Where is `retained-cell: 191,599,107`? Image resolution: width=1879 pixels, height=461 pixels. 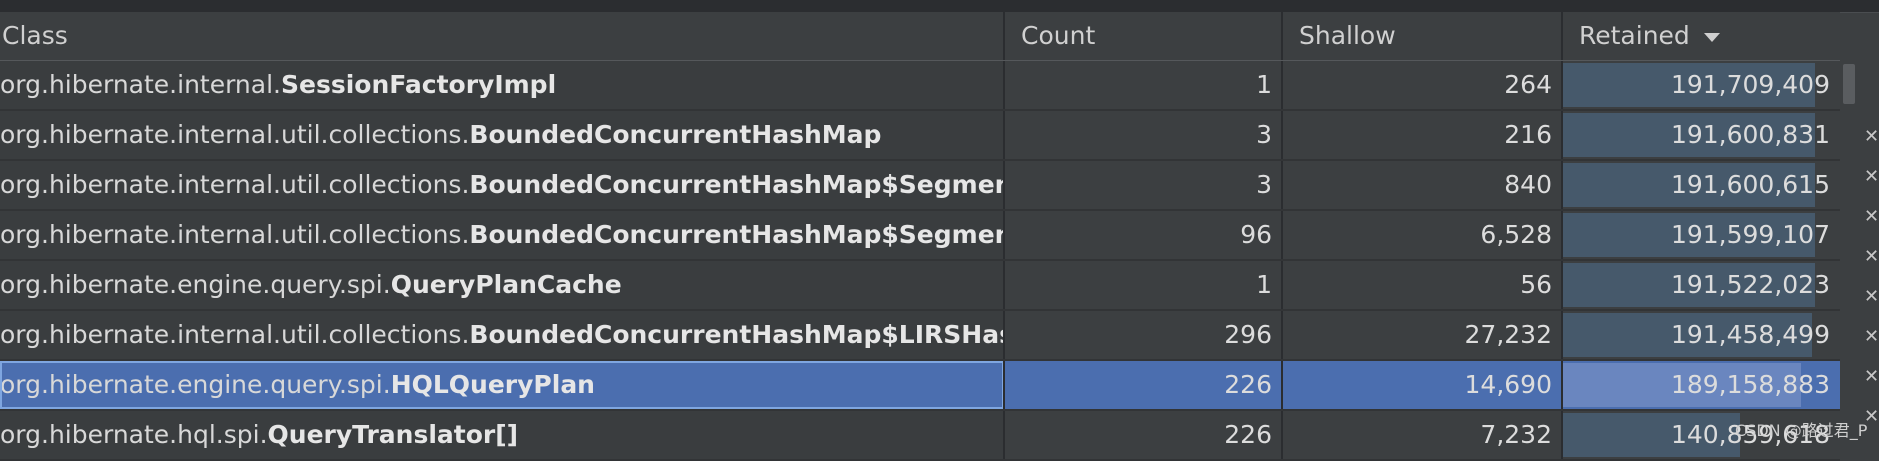
retained-cell: 191,599,107 is located at coordinates (1701, 235).